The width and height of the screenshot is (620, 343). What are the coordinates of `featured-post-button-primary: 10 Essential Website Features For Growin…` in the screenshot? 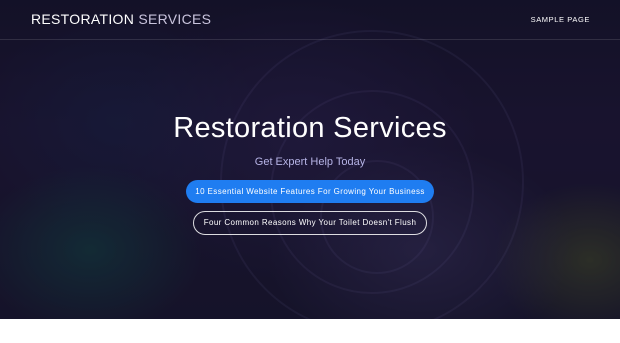 It's located at (310, 191).